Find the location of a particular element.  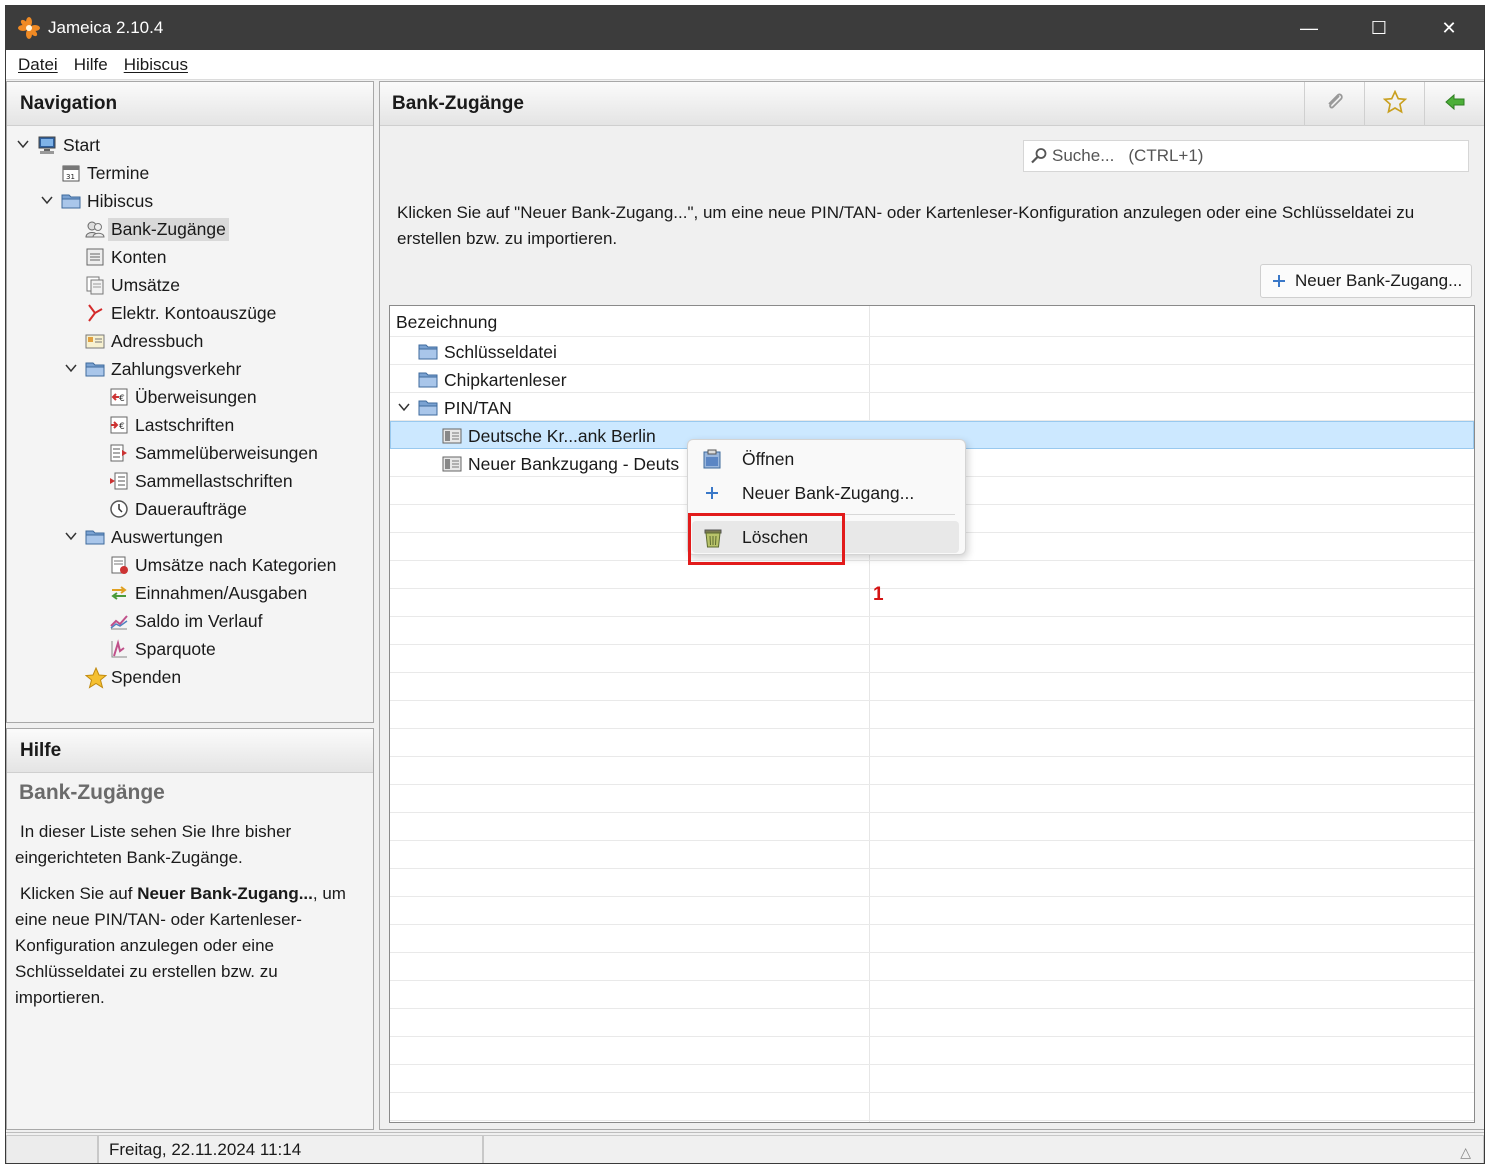

nav-item-label: Sammelüberweisungen is located at coordinates (226, 452).